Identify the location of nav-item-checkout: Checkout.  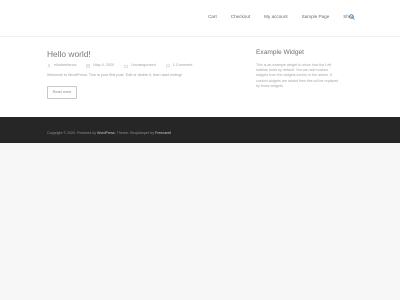
(240, 17).